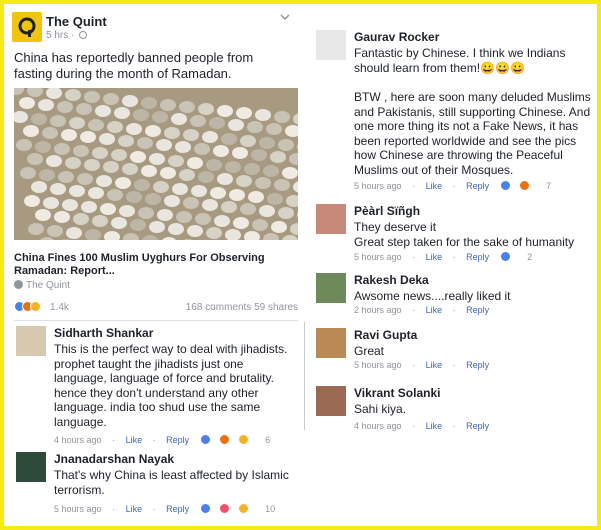  What do you see at coordinates (387, 211) in the screenshot?
I see `commenter-name: Pèàrl Sïñgh` at bounding box center [387, 211].